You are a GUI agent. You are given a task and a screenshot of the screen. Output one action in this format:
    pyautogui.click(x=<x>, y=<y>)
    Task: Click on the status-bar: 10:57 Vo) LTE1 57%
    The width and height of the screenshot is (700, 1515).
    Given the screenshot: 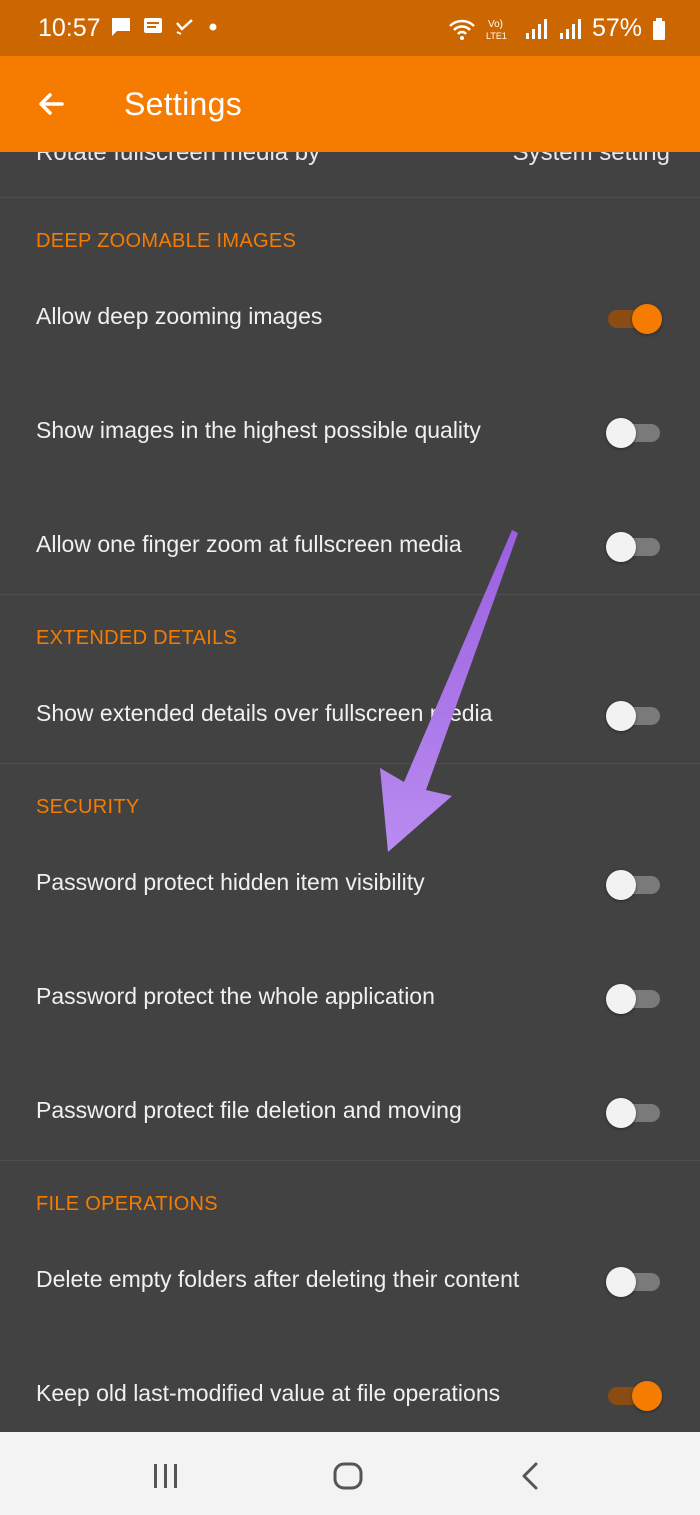 What is the action you would take?
    pyautogui.click(x=350, y=28)
    